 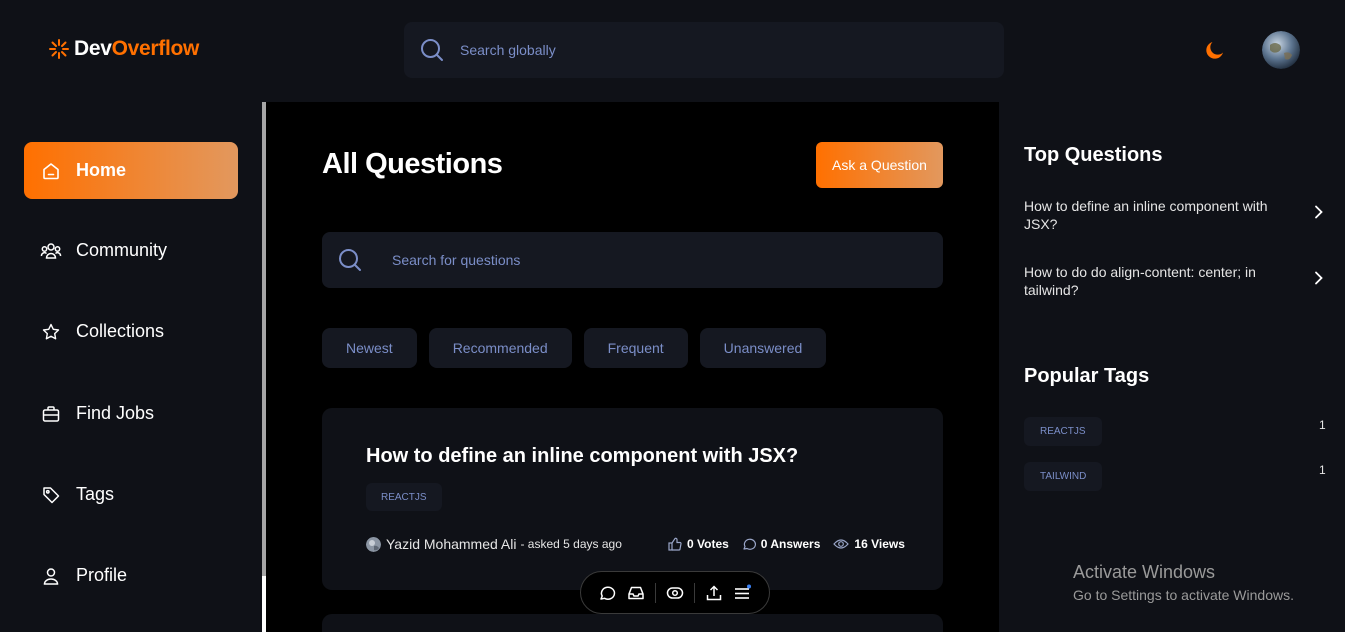 I want to click on question-author: Yazid Mohammed Ali - asked 5 days ago, so click(x=494, y=544).